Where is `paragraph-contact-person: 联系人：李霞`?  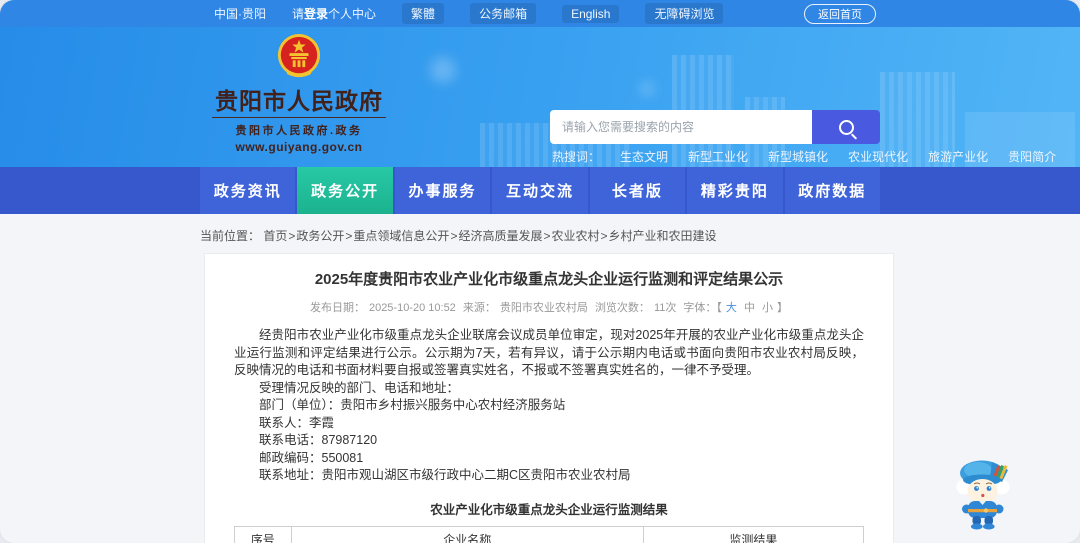
paragraph-contact-person: 联系人：李霞 is located at coordinates (297, 422).